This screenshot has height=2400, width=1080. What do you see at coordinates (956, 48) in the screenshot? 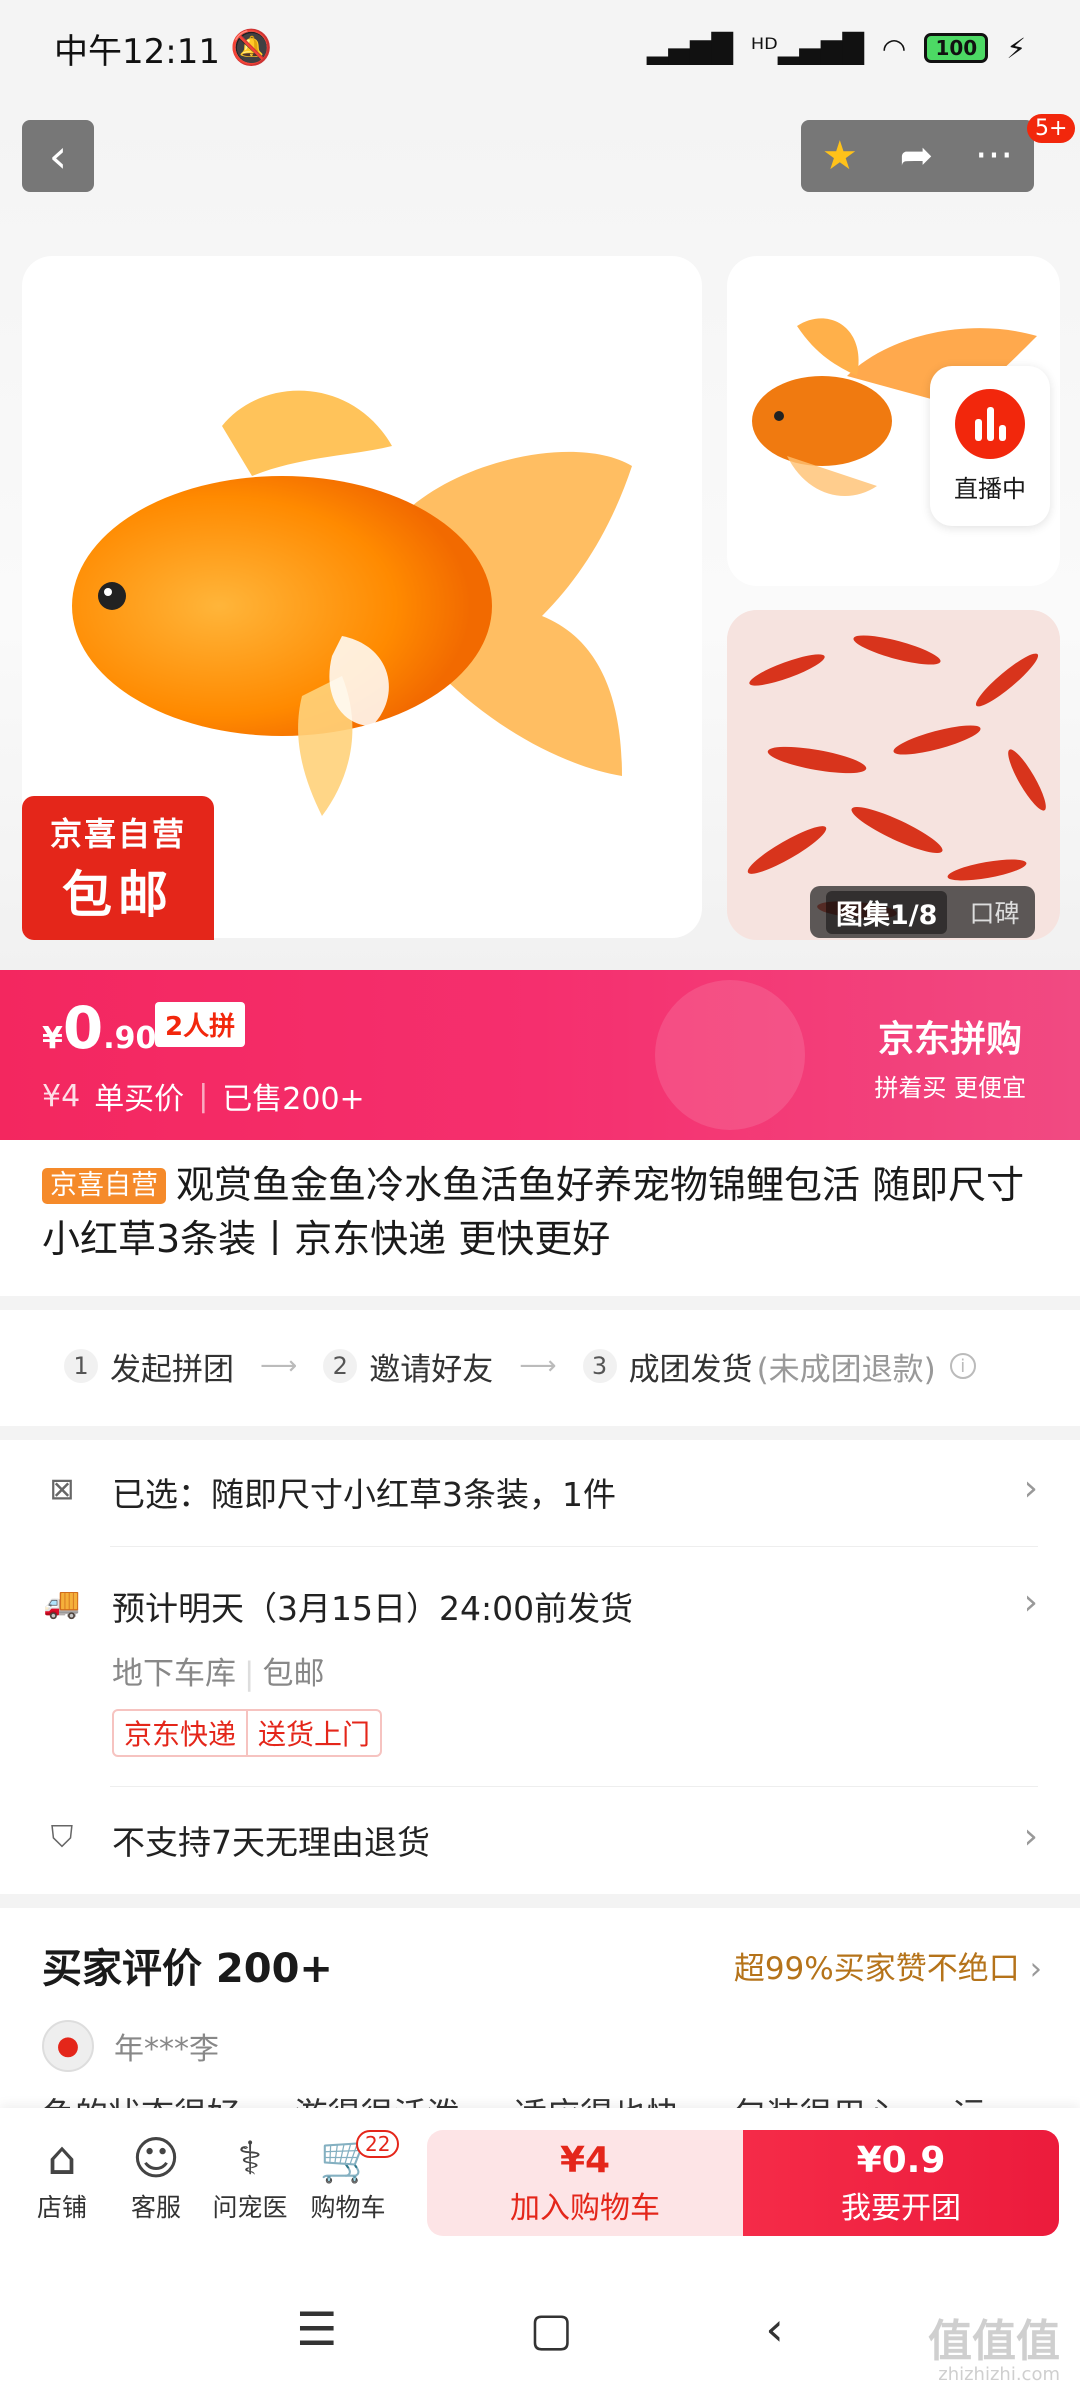
I see `battery-icon: 100` at bounding box center [956, 48].